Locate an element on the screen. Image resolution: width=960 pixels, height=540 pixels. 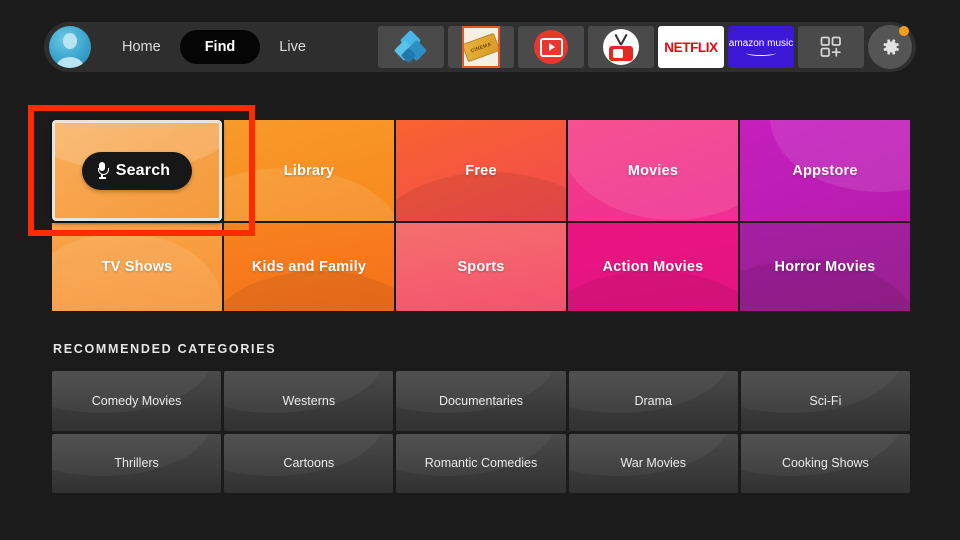
tile-label: Documentaries is located at coordinates (481, 400).